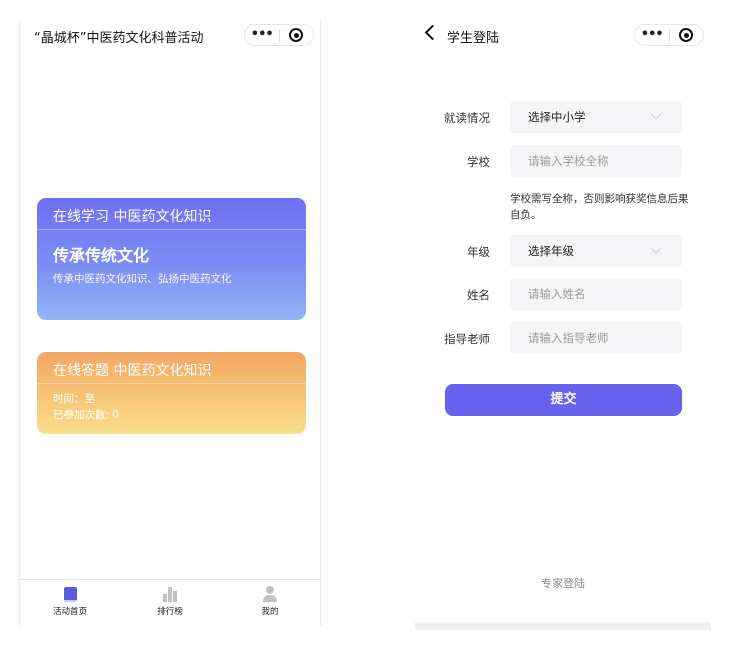 The width and height of the screenshot is (746, 648). Describe the element at coordinates (70, 603) in the screenshot. I see `tab-home: 活动首页` at that location.